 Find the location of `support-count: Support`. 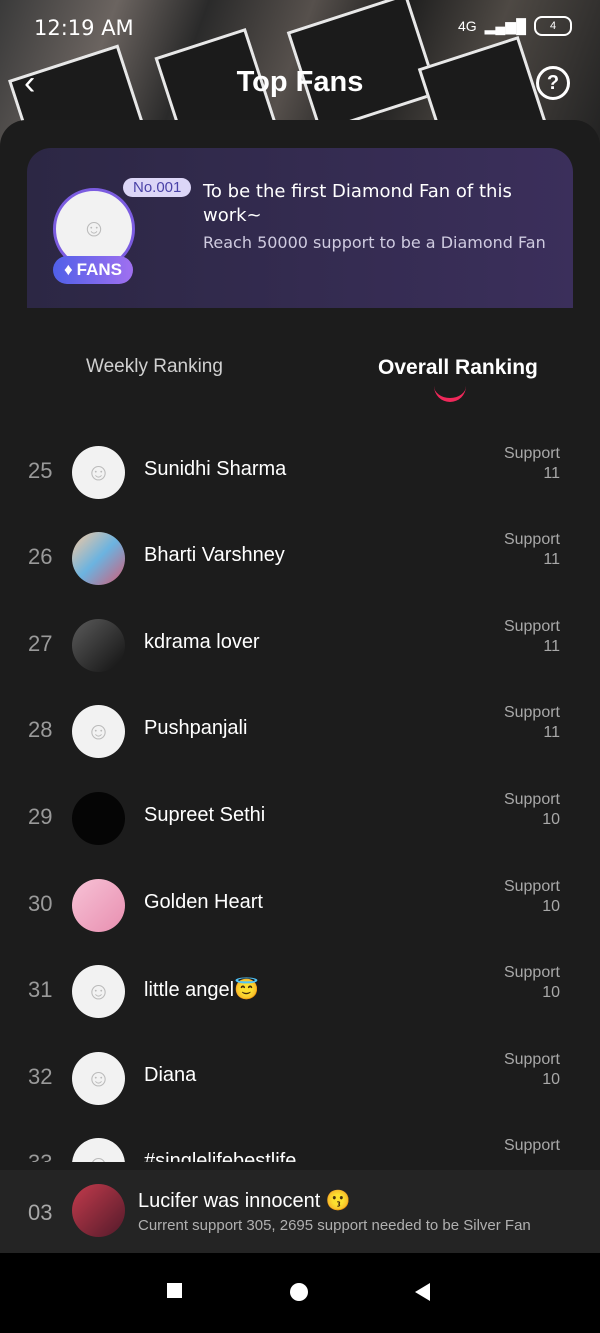

support-count: Support is located at coordinates (532, 1146).